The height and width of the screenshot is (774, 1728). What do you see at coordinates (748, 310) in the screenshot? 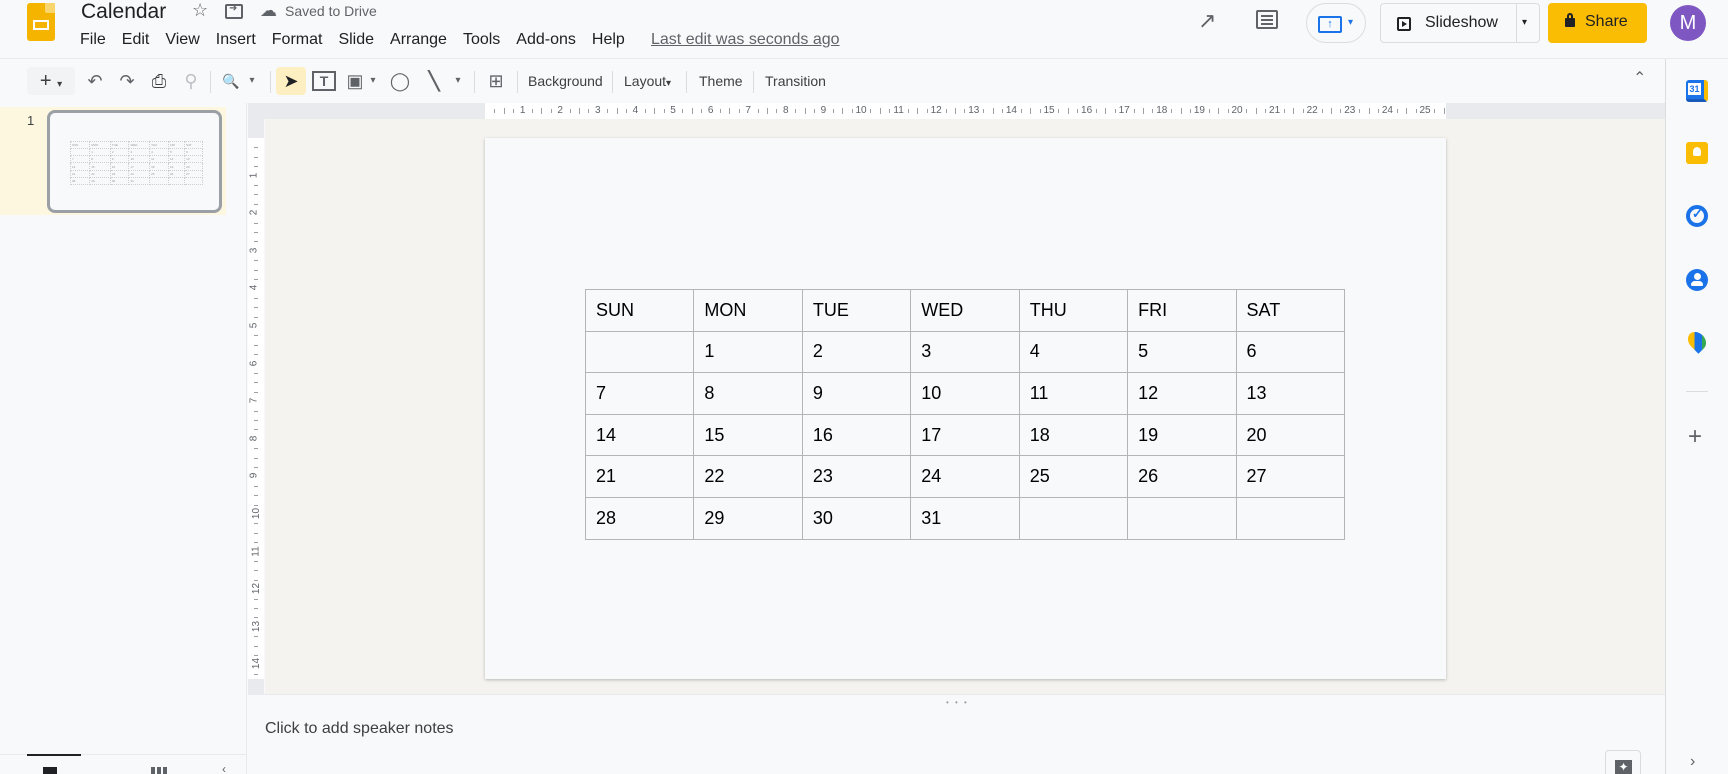
I see `calendar-day-header: MON` at bounding box center [748, 310].